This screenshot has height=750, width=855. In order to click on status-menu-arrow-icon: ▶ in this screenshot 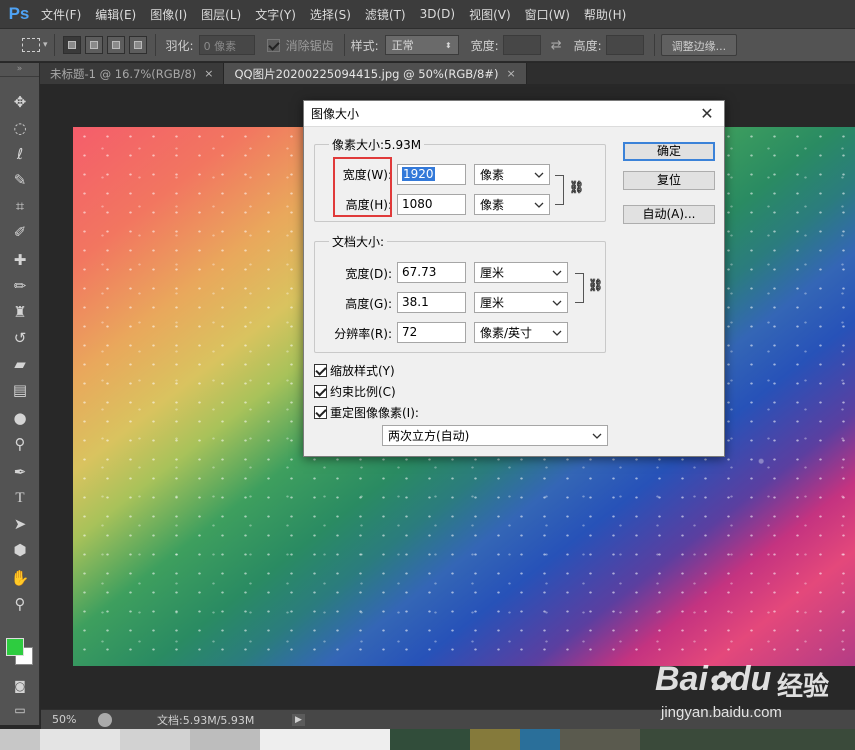, I will do `click(298, 719)`.